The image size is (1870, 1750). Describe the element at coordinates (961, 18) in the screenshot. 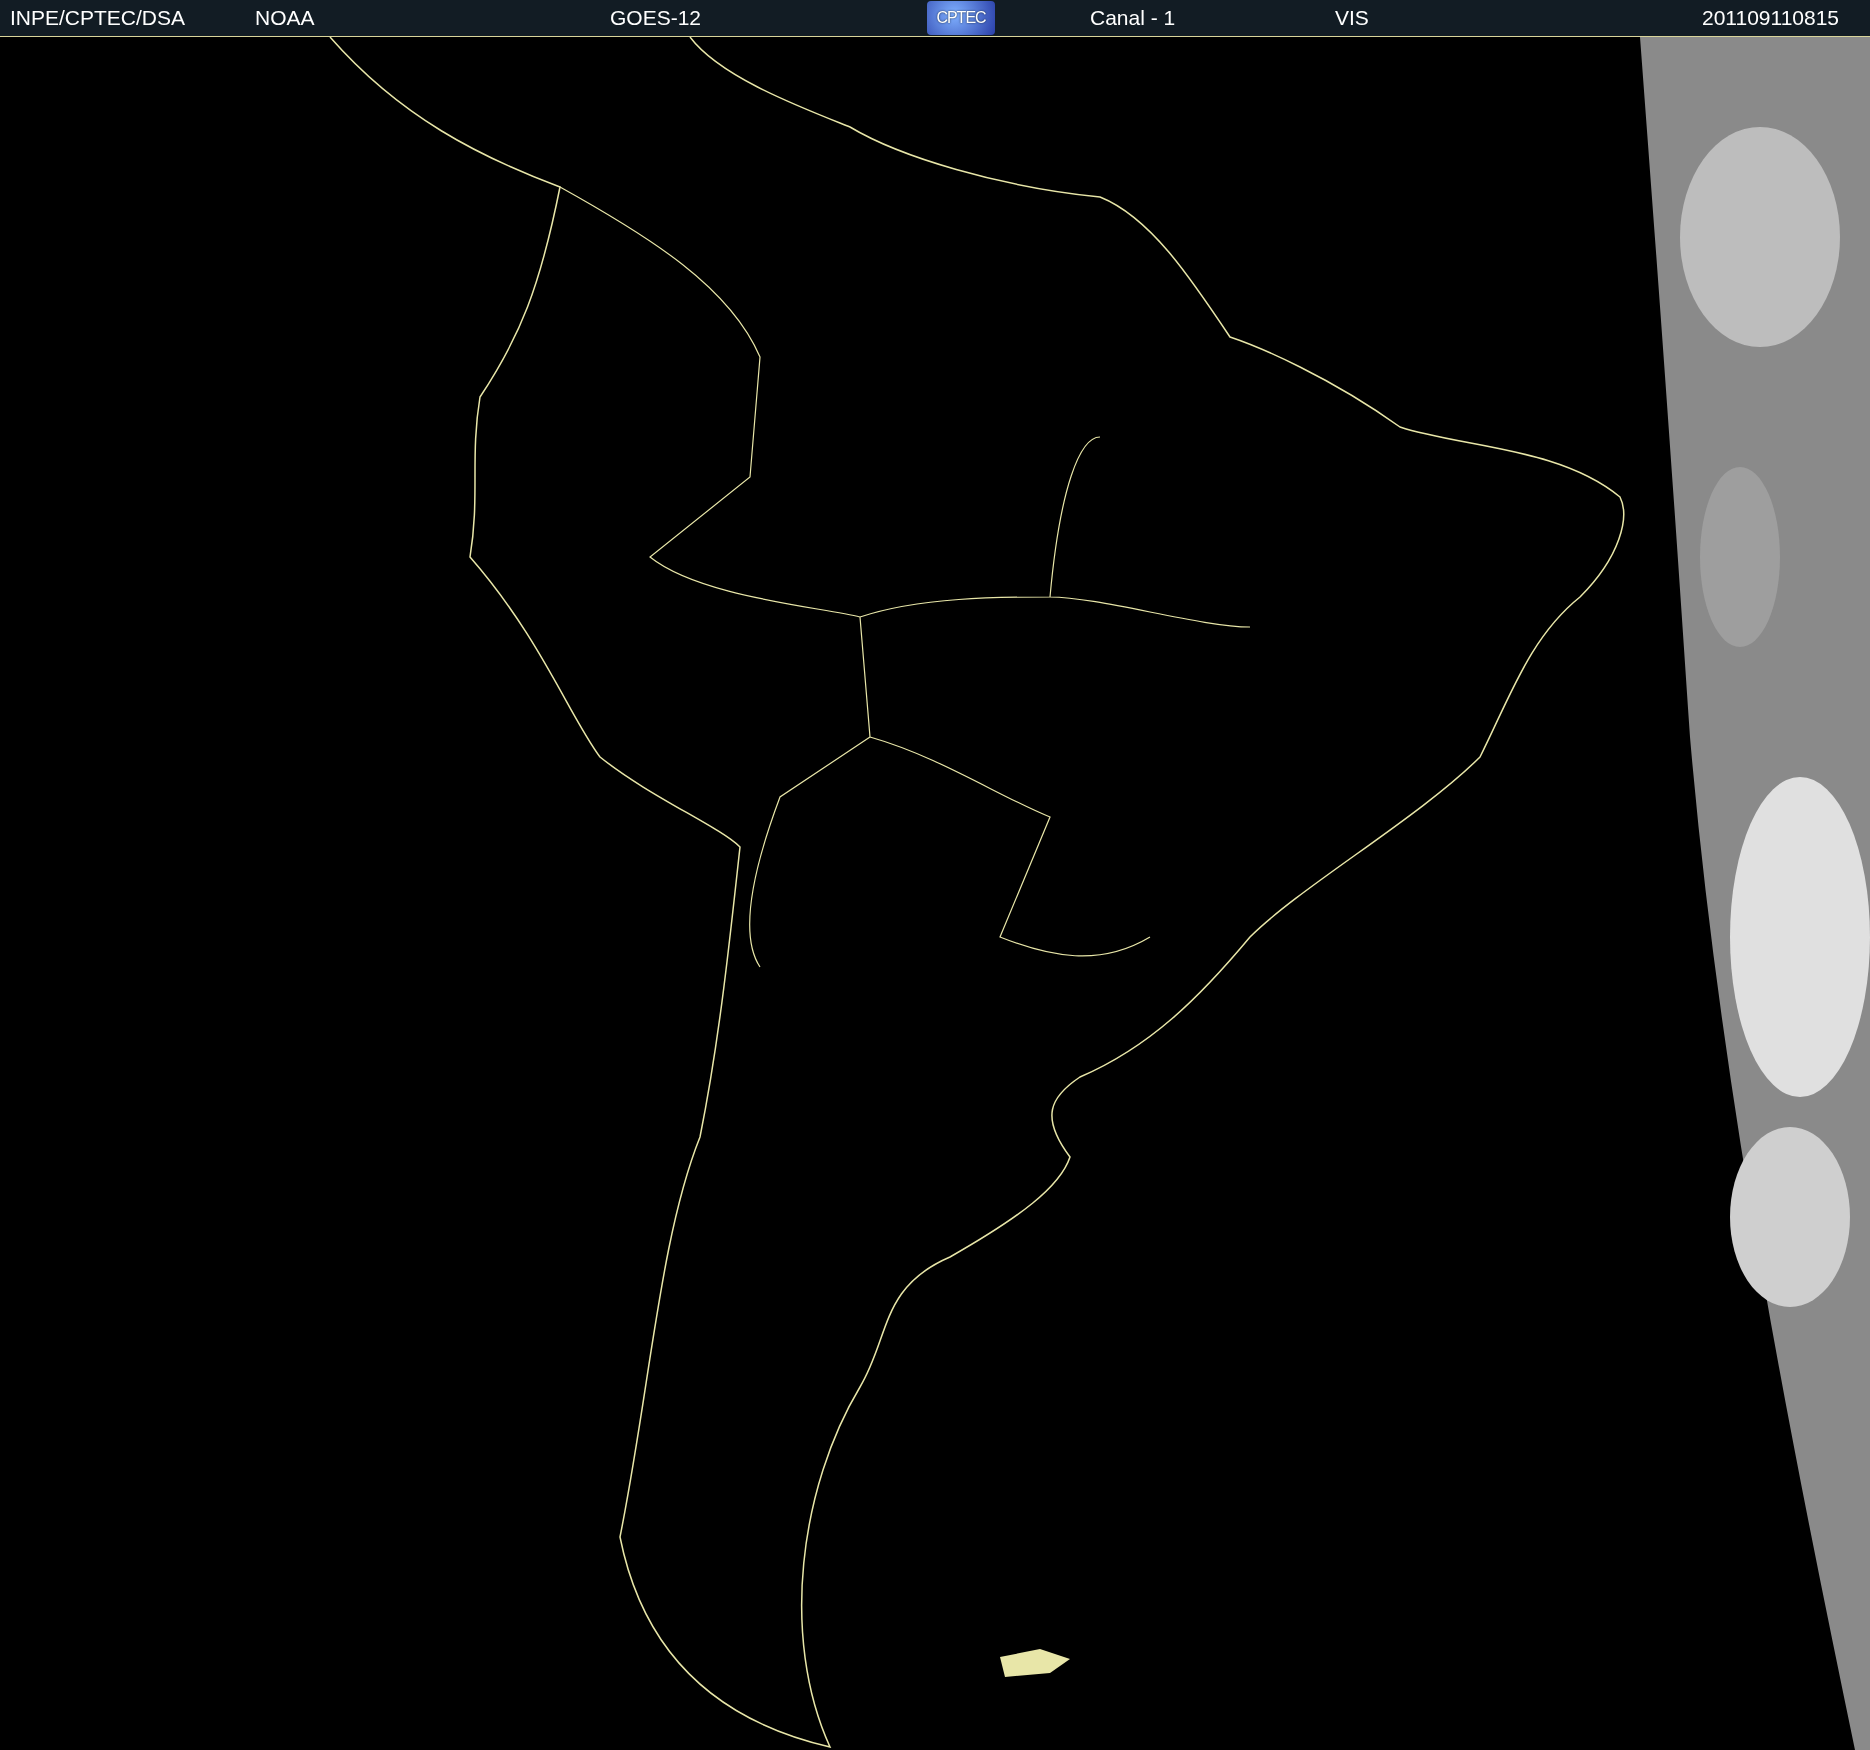

I see `logo: CPTEC` at that location.